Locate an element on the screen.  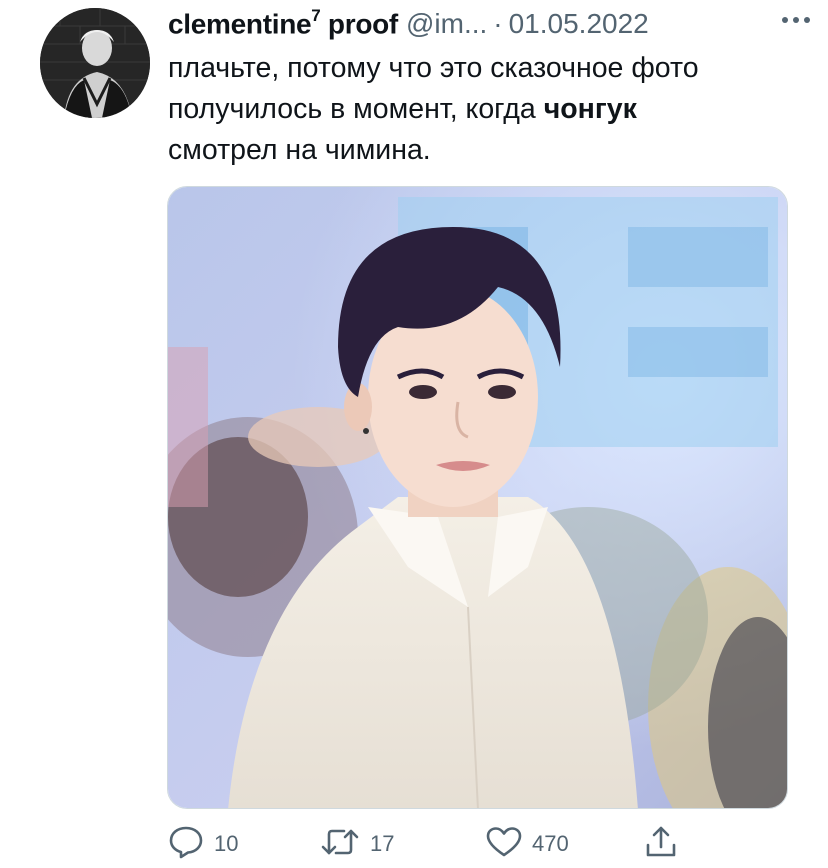
author-display-name: clementine7 proof is located at coordinates (283, 22).